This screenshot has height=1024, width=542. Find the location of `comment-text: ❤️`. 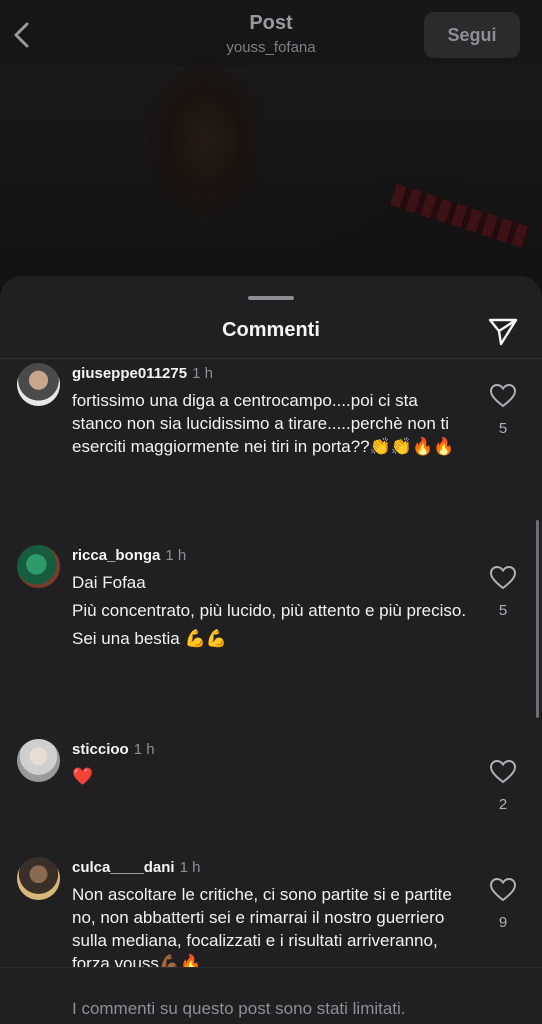

comment-text: ❤️ is located at coordinates (272, 779).